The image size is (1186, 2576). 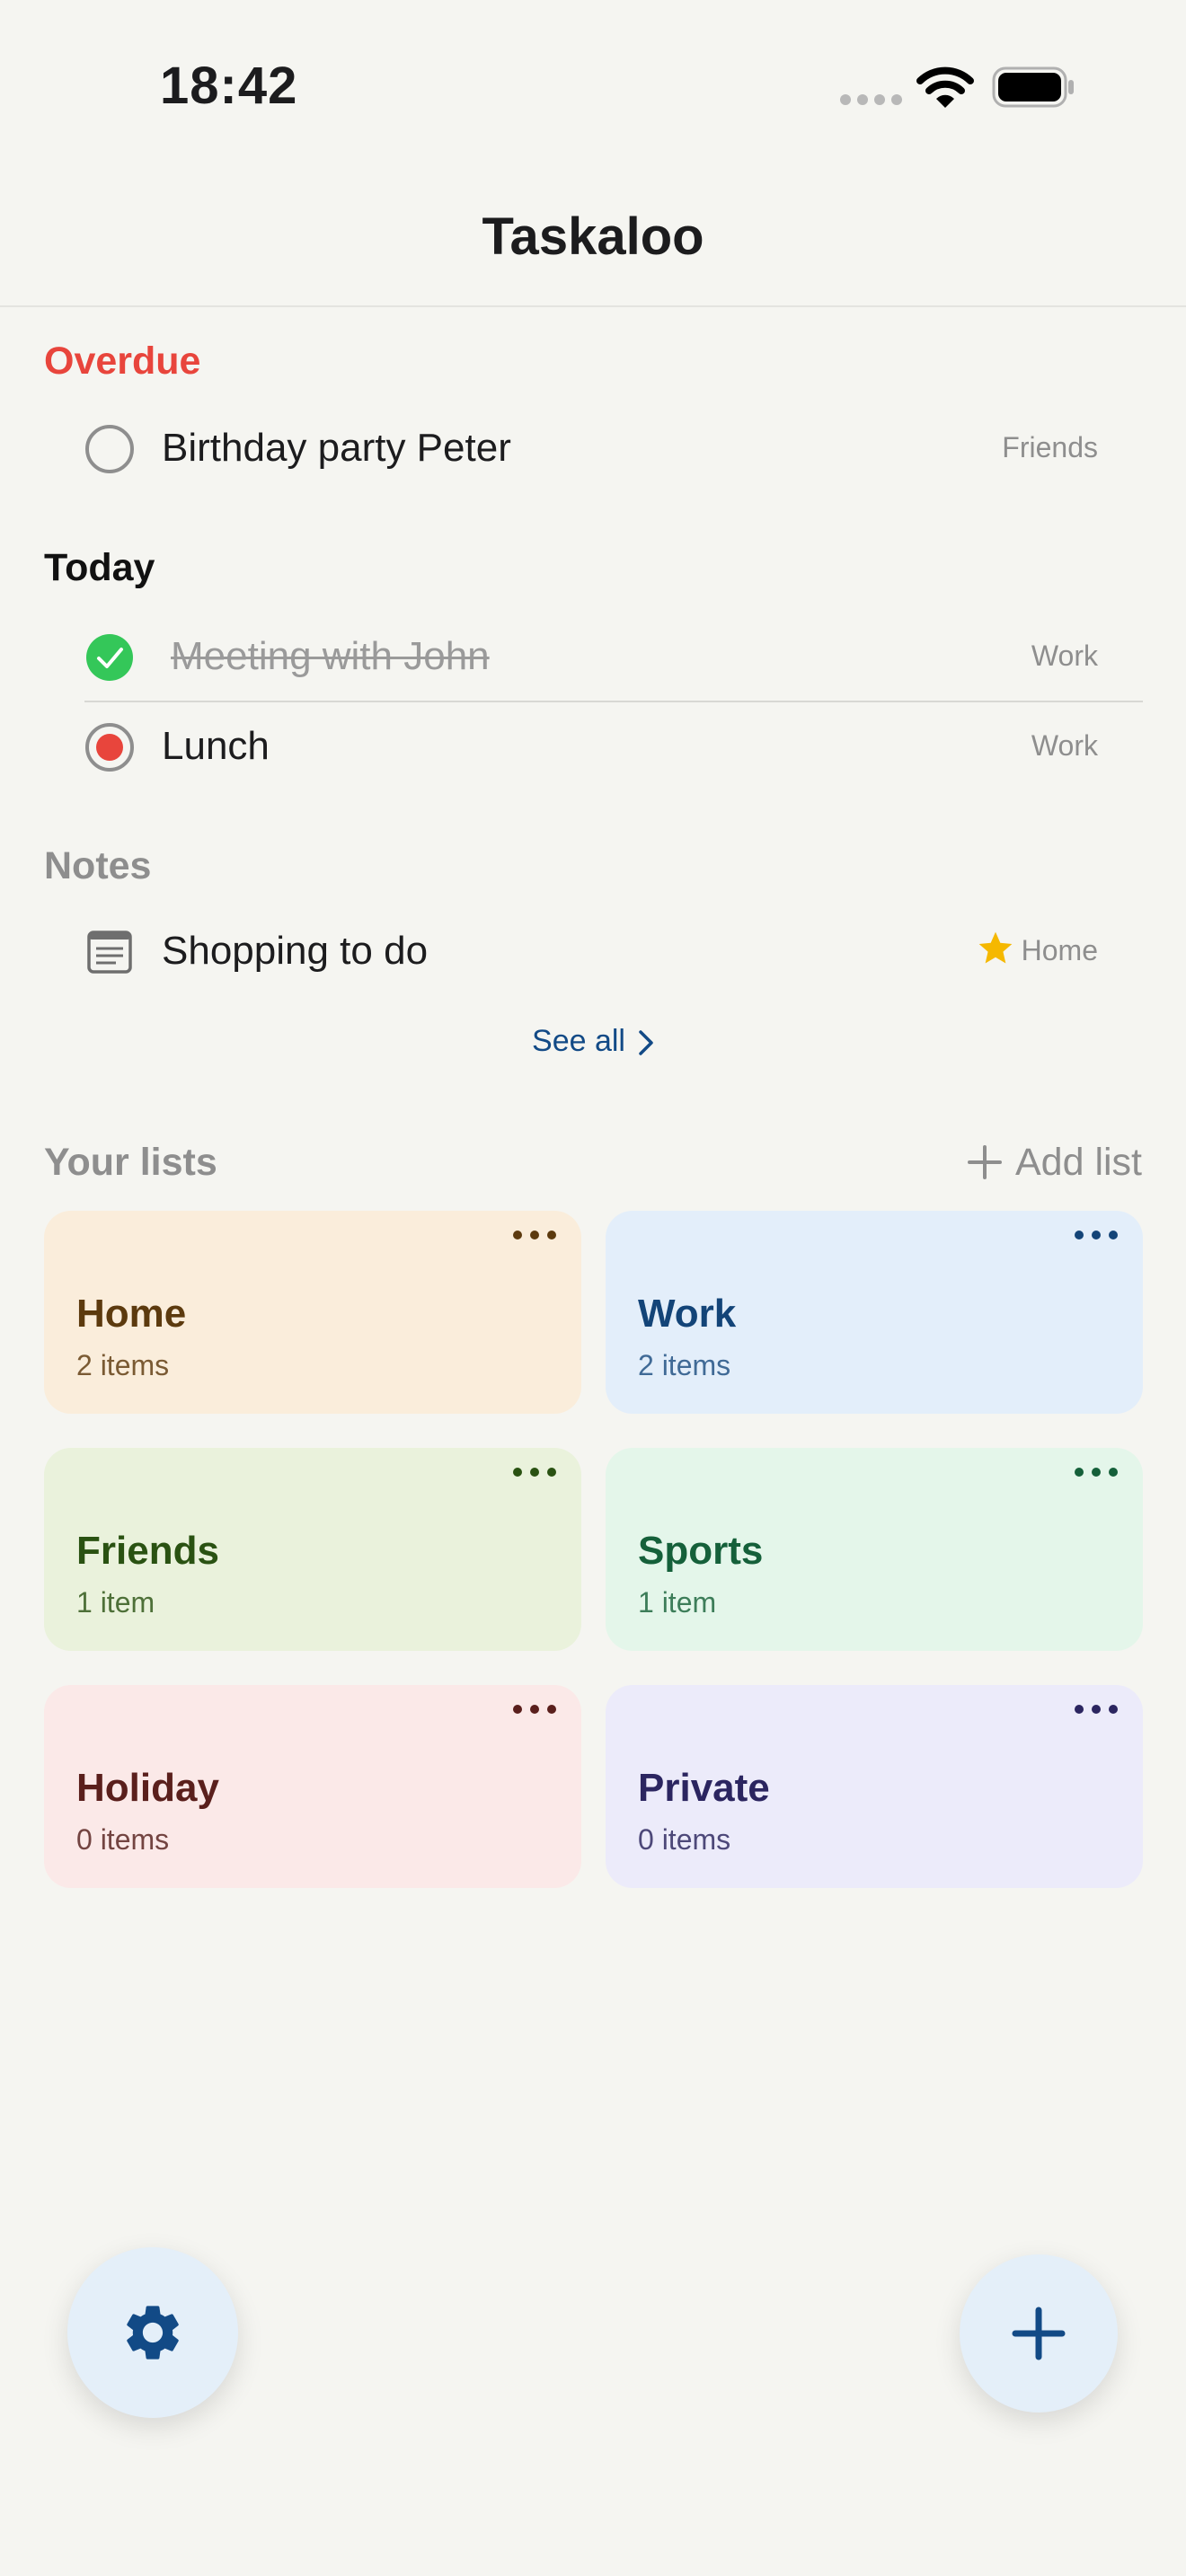 I want to click on battery-icon, so click(x=1033, y=87).